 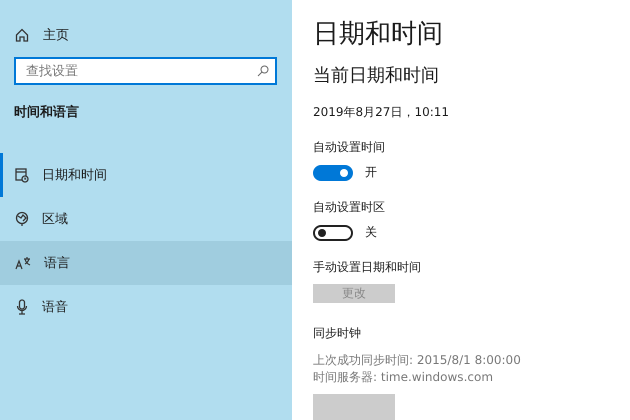 I want to click on nav-item: 语音, so click(x=146, y=307).